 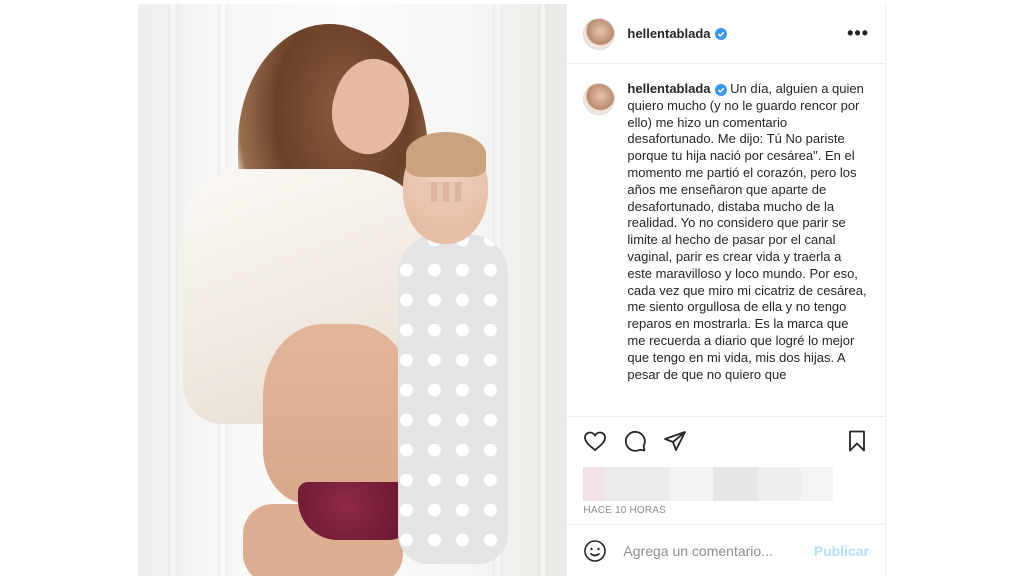 What do you see at coordinates (599, 99) in the screenshot?
I see `caption-avatar` at bounding box center [599, 99].